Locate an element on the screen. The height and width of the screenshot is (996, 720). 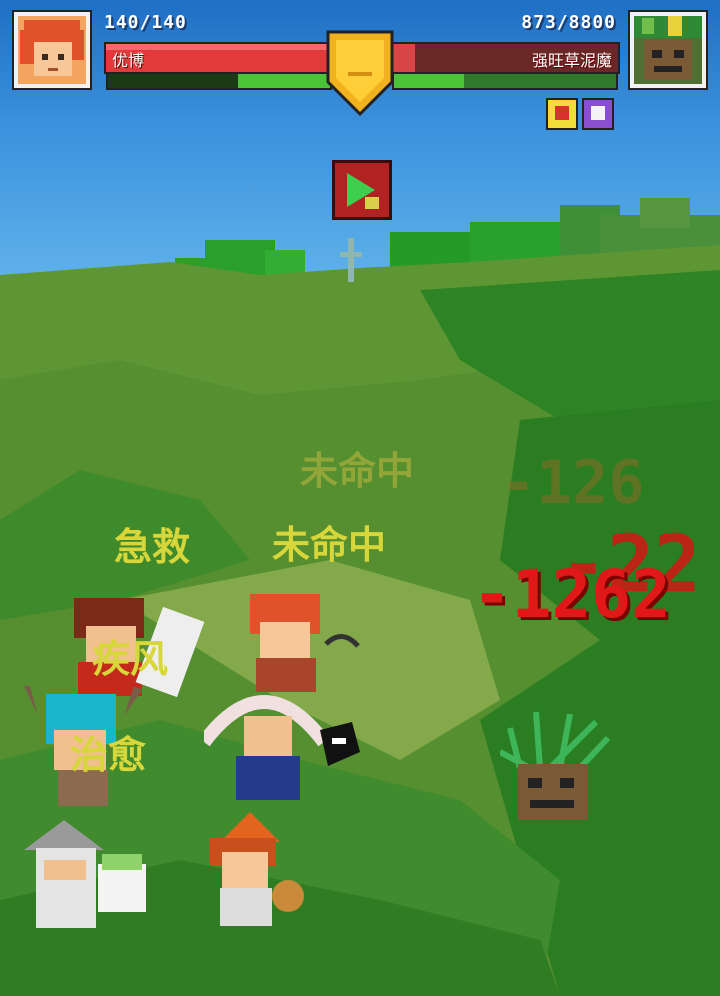
faded-damage-number: -126 is located at coordinates (572, 483).